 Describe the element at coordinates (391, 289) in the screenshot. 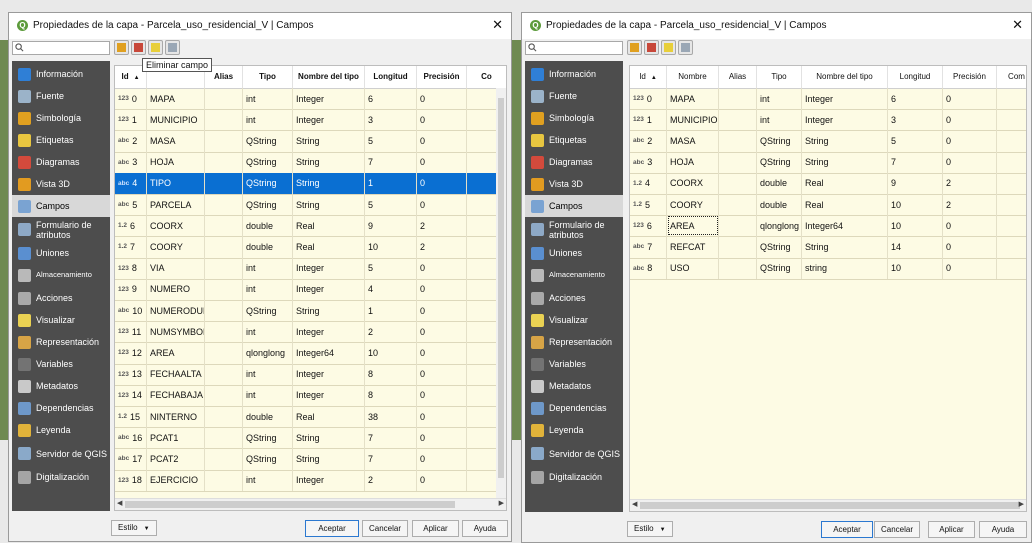

I see `length-cell: 4` at that location.